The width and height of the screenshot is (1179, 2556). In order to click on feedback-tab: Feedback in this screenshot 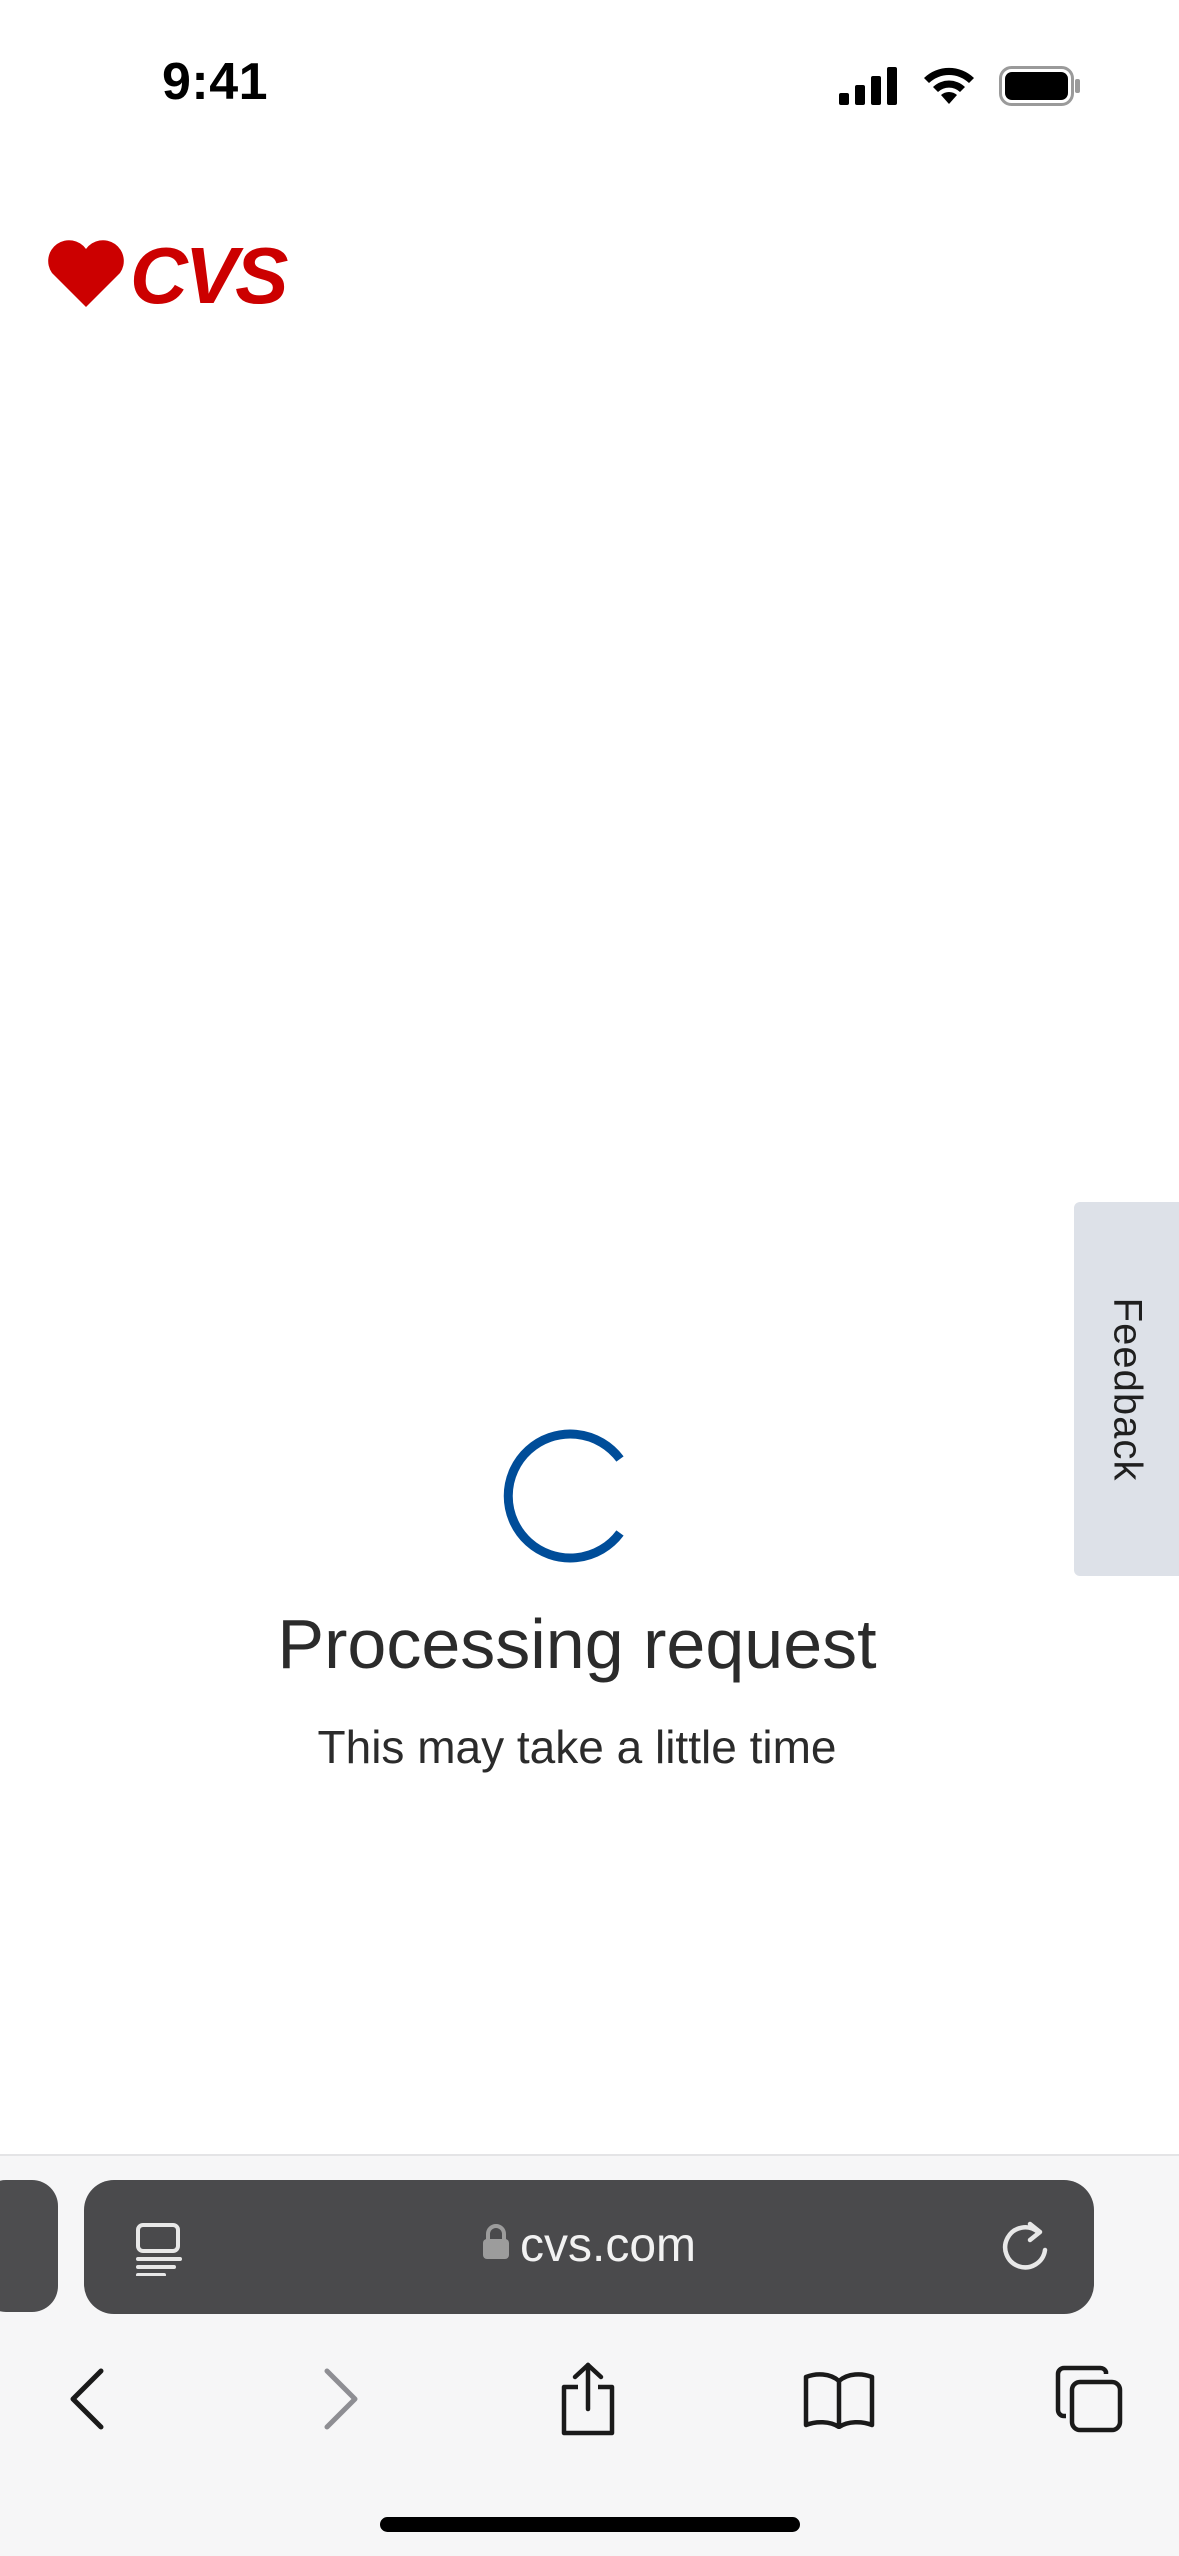, I will do `click(1126, 1389)`.